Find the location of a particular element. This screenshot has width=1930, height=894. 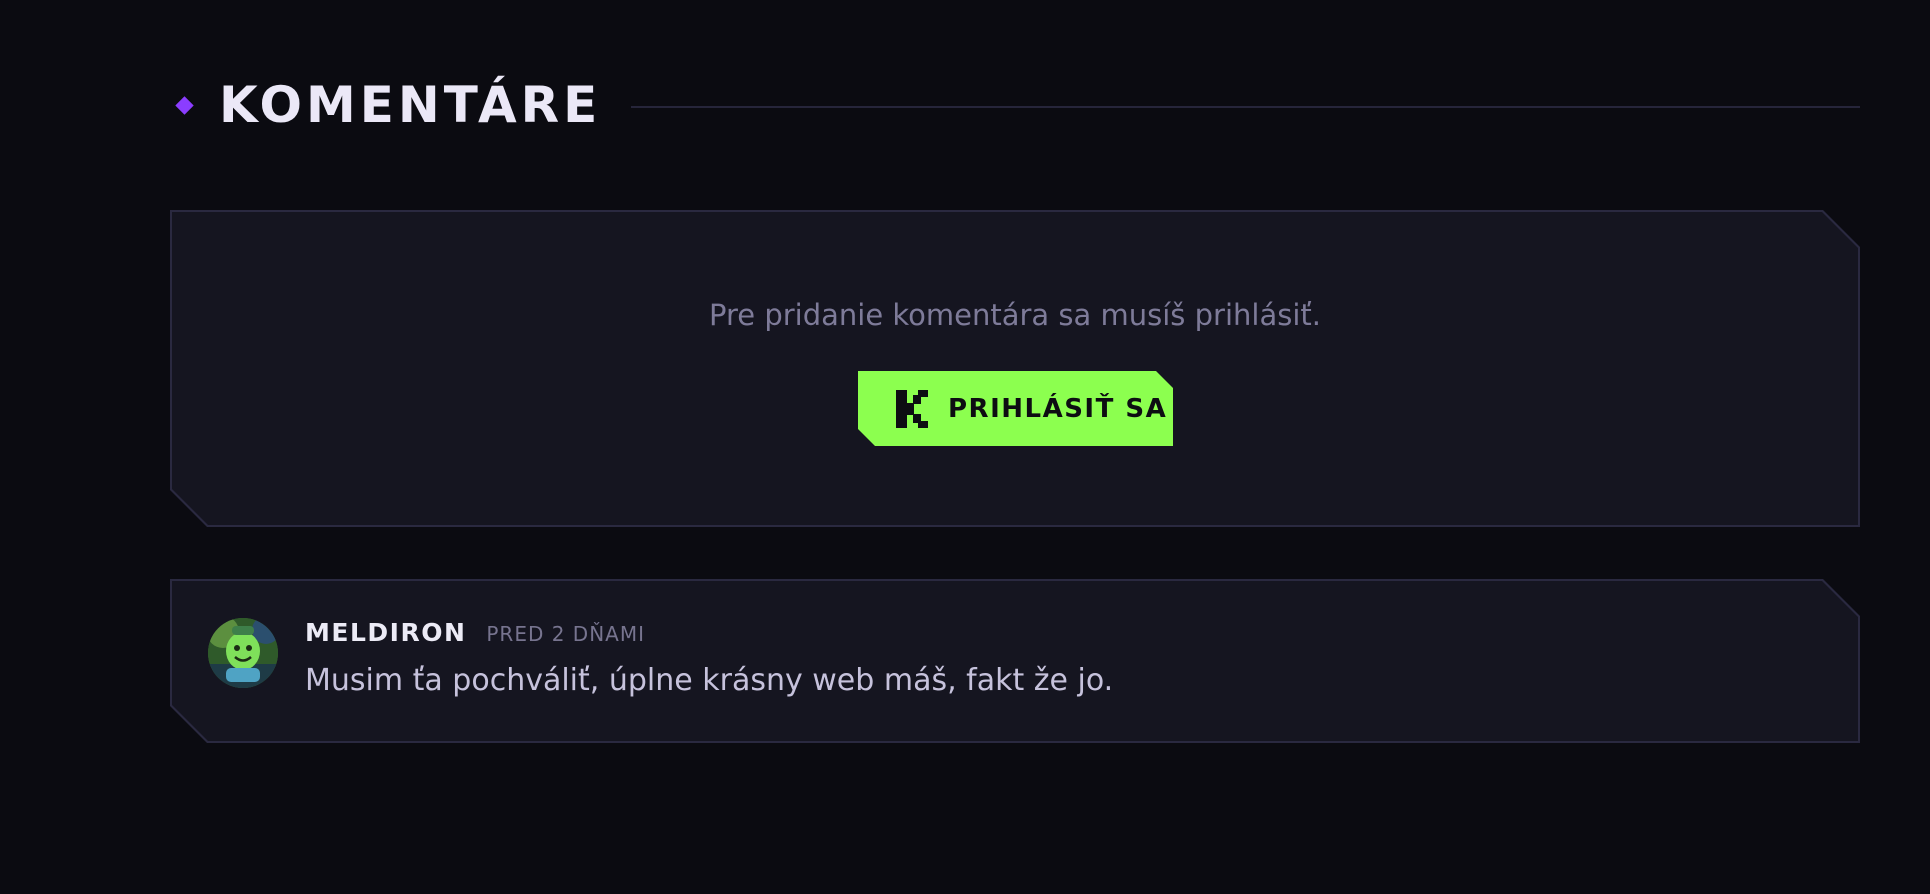

avatar is located at coordinates (243, 653).